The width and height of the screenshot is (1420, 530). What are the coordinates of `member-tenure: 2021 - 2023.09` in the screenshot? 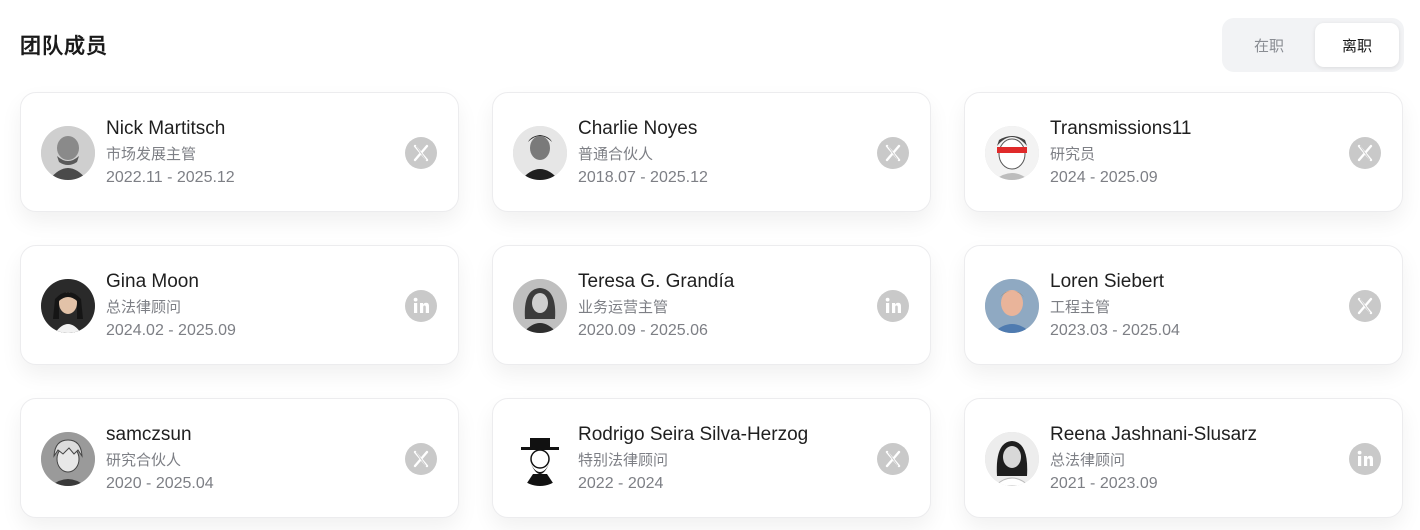 It's located at (1104, 483).